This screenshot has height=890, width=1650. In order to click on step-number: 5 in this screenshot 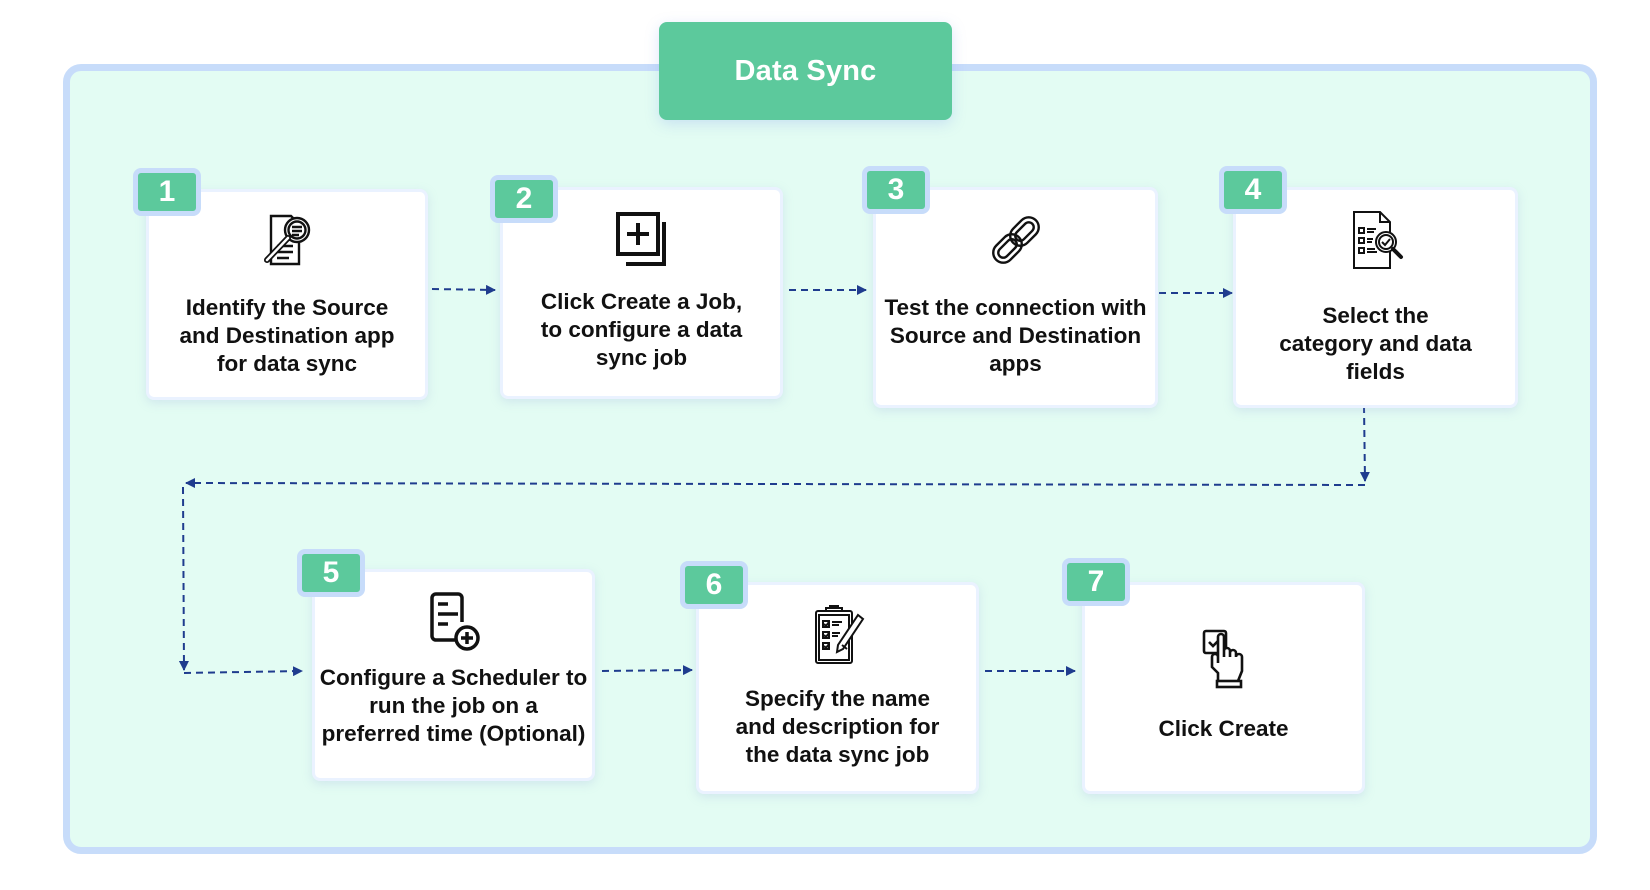, I will do `click(331, 572)`.